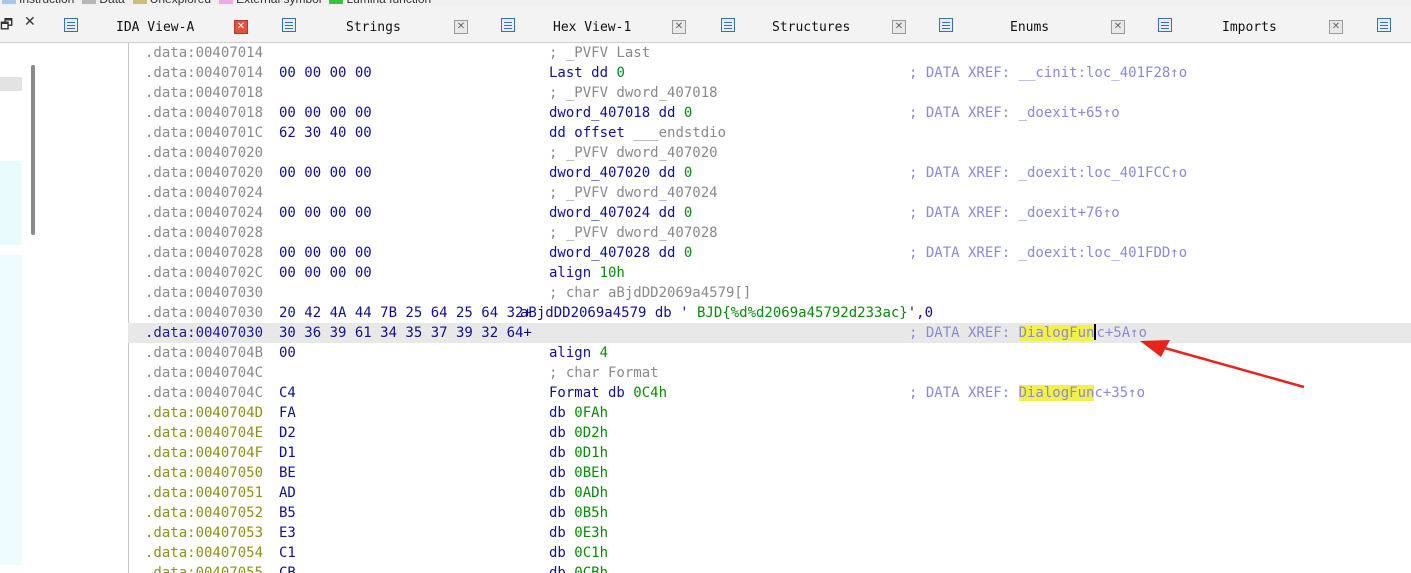 The height and width of the screenshot is (573, 1411). I want to click on operand-number: 4, so click(604, 353).